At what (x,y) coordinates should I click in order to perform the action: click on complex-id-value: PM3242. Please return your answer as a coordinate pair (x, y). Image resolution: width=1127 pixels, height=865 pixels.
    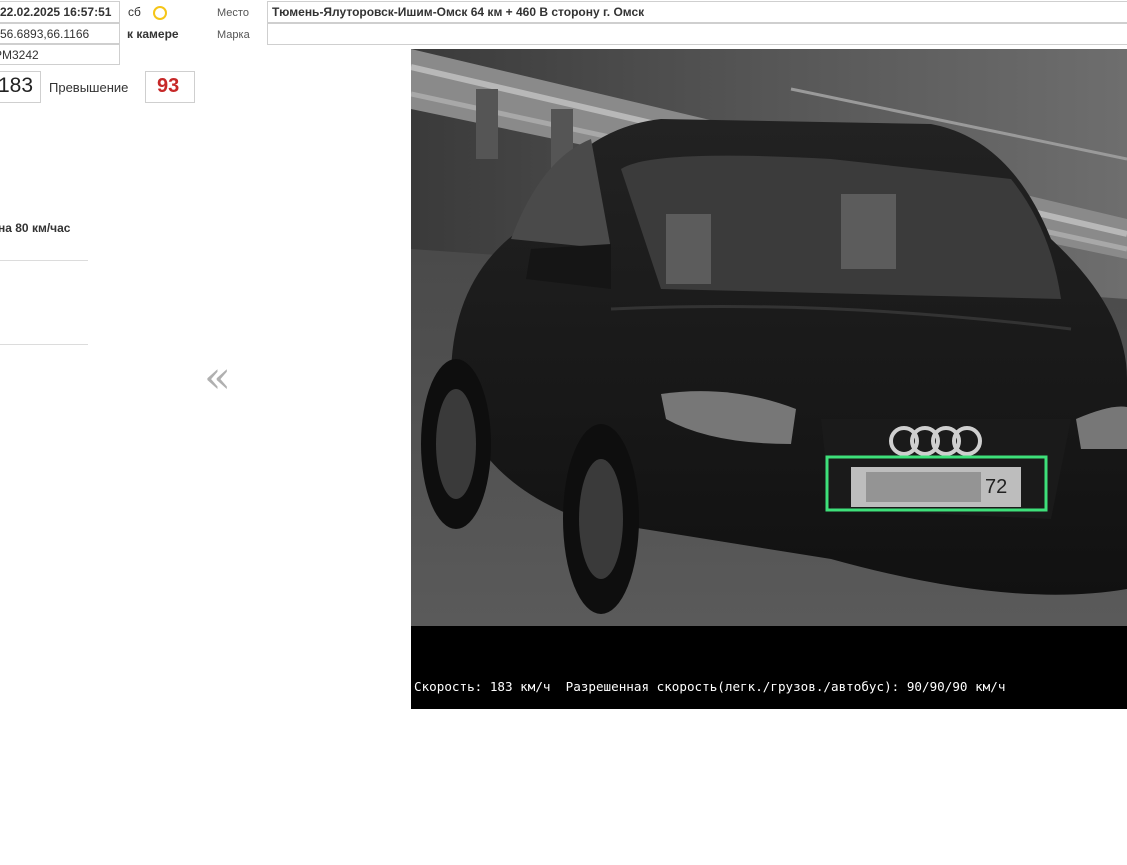
    Looking at the image, I should click on (19, 55).